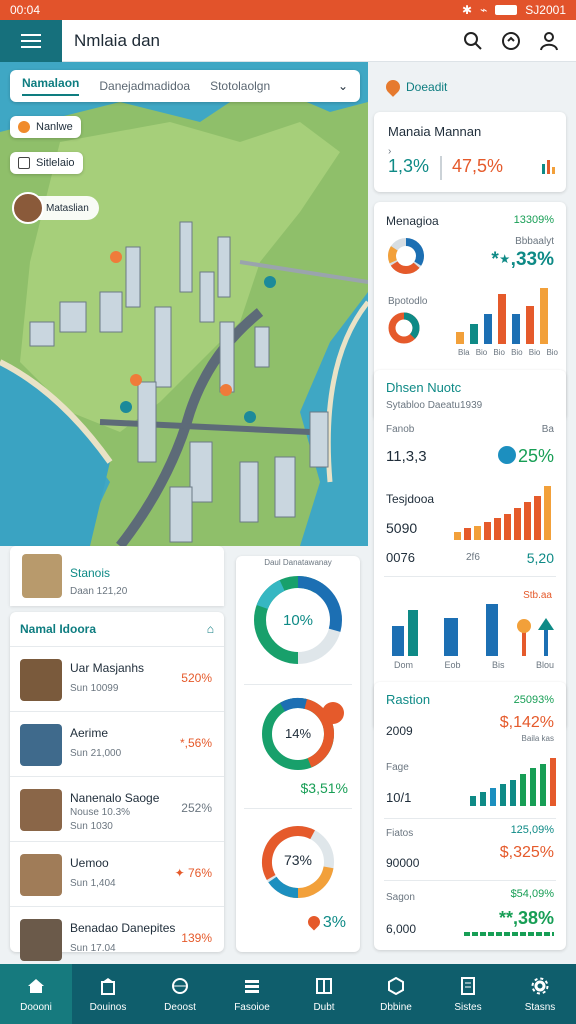 The image size is (576, 1024). Describe the element at coordinates (117, 629) in the screenshot. I see `places-header: Namal Idoora ⌂` at that location.